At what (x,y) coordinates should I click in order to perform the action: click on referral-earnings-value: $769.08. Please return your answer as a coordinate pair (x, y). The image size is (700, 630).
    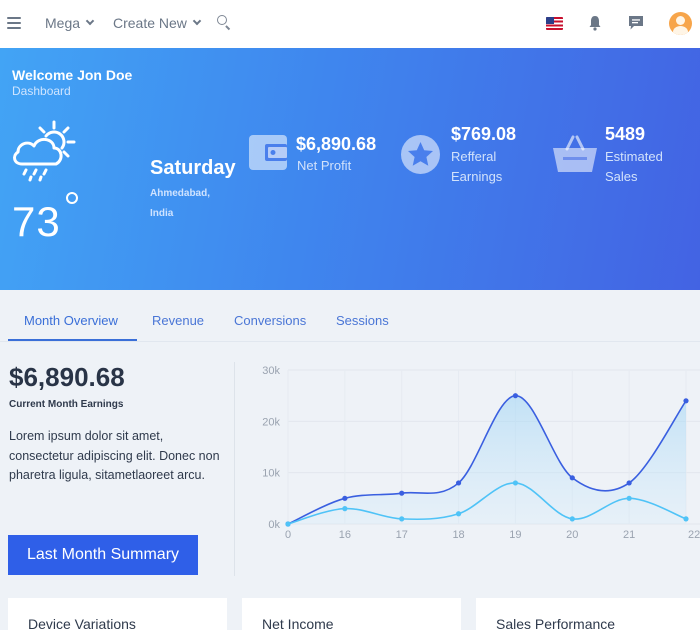
    Looking at the image, I should click on (483, 134).